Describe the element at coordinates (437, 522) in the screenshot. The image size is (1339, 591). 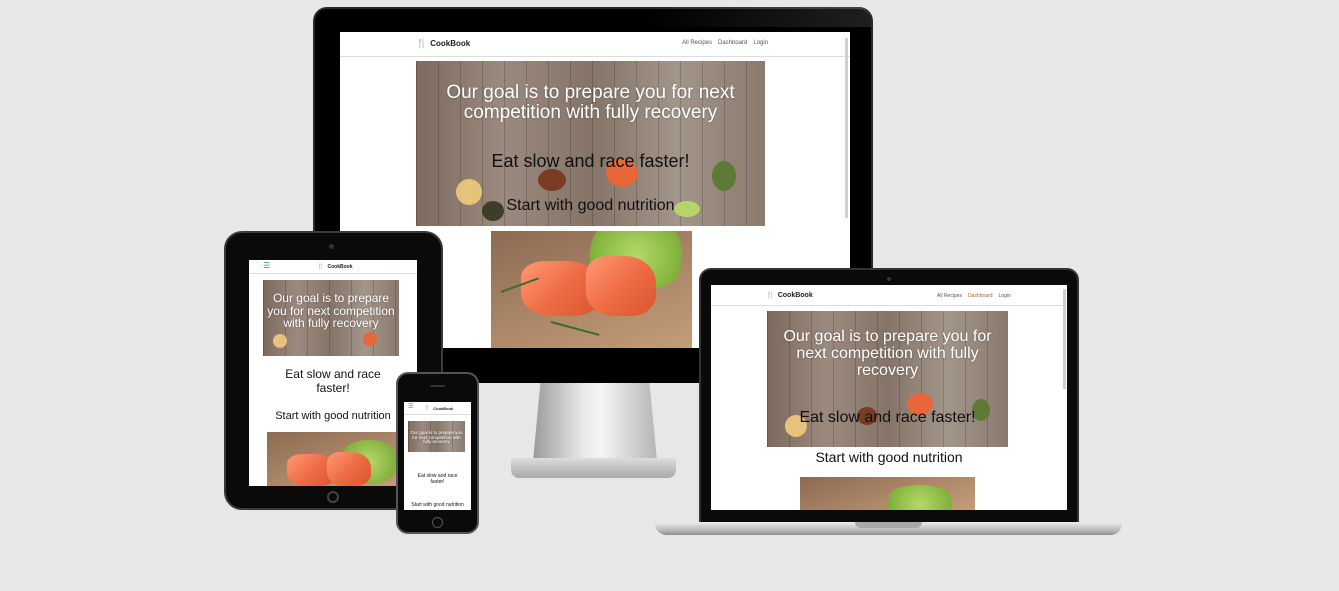
I see `phone-home-button` at that location.